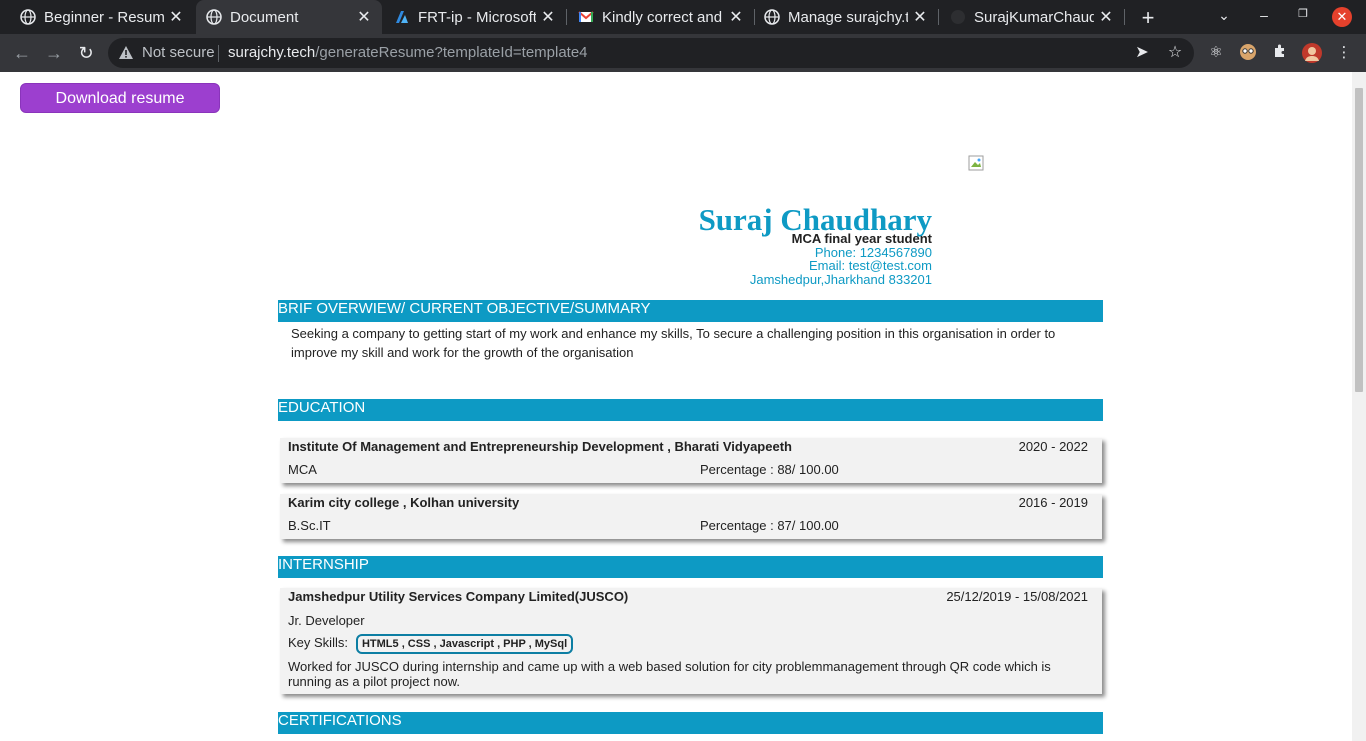 This screenshot has height=741, width=1366. Describe the element at coordinates (178, 52) in the screenshot. I see `security-label: Not secure` at that location.